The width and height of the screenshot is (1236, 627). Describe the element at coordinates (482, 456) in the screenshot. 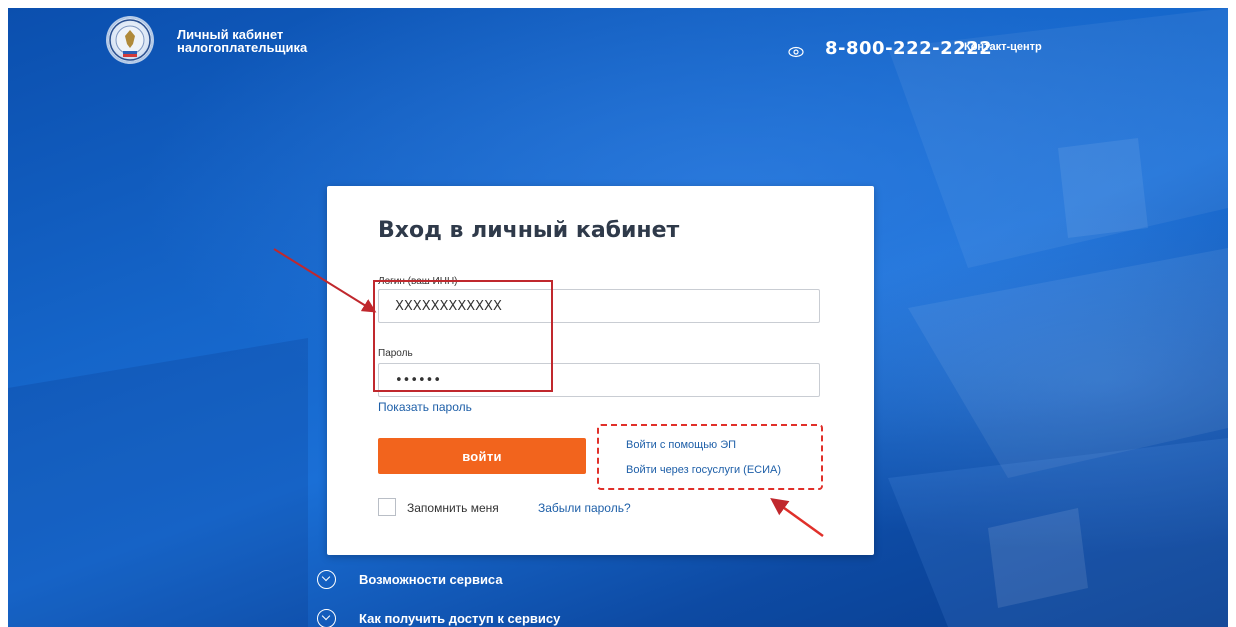

I see `login-button: войти` at that location.